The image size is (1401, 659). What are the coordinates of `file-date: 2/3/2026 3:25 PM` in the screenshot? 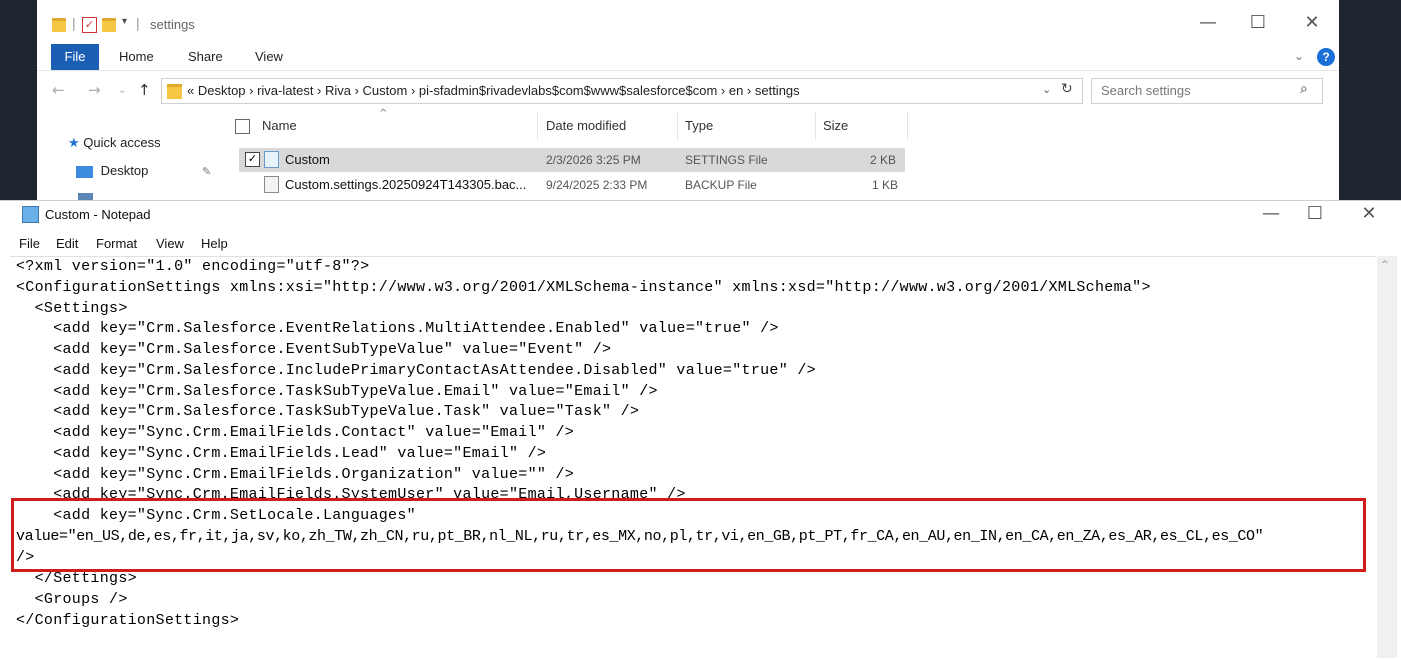 It's located at (593, 160).